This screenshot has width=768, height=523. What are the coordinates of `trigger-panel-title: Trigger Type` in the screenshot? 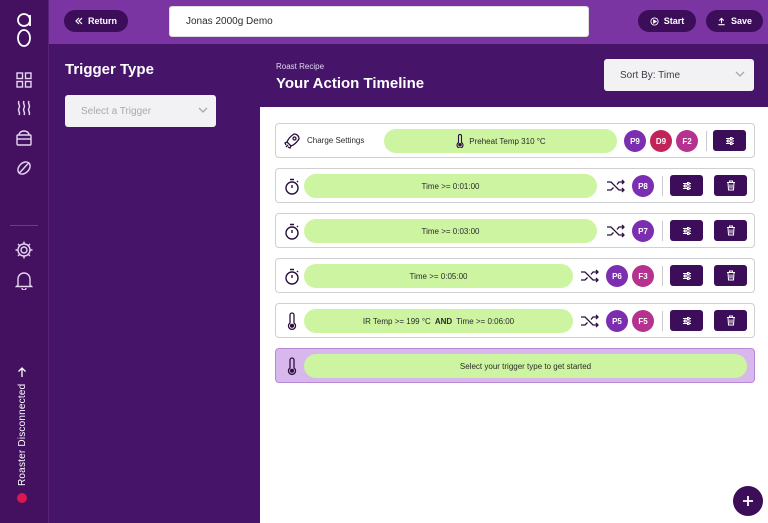 It's located at (109, 69).